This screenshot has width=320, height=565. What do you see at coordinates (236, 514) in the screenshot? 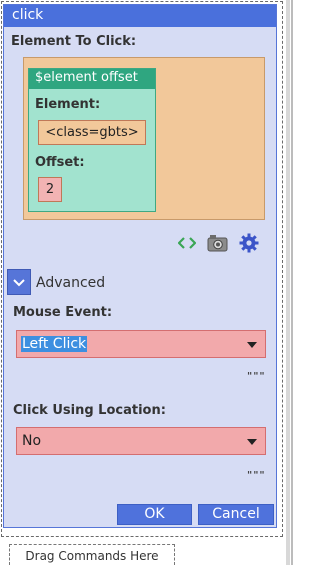
I see `cancel-button: Cancel` at bounding box center [236, 514].